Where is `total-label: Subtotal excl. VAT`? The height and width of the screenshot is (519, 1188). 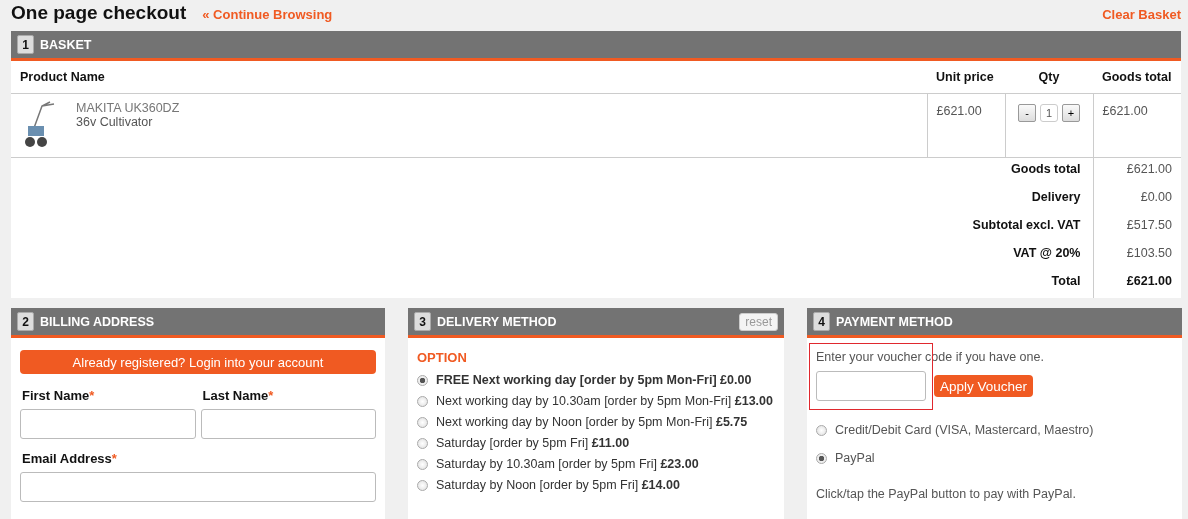 total-label: Subtotal excl. VAT is located at coordinates (552, 228).